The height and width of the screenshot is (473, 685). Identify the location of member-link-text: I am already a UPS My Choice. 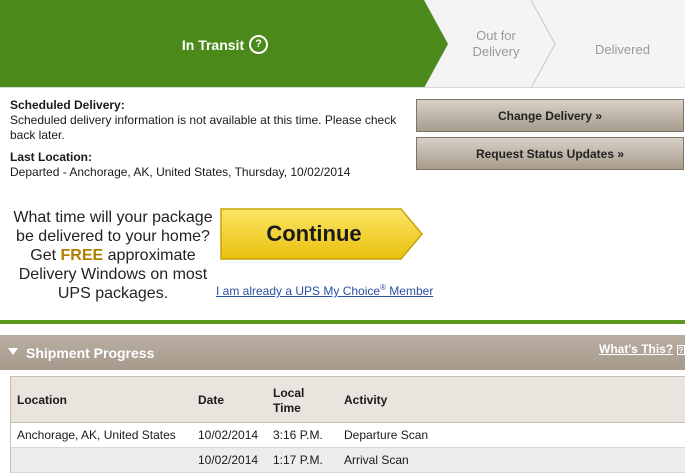
(298, 291).